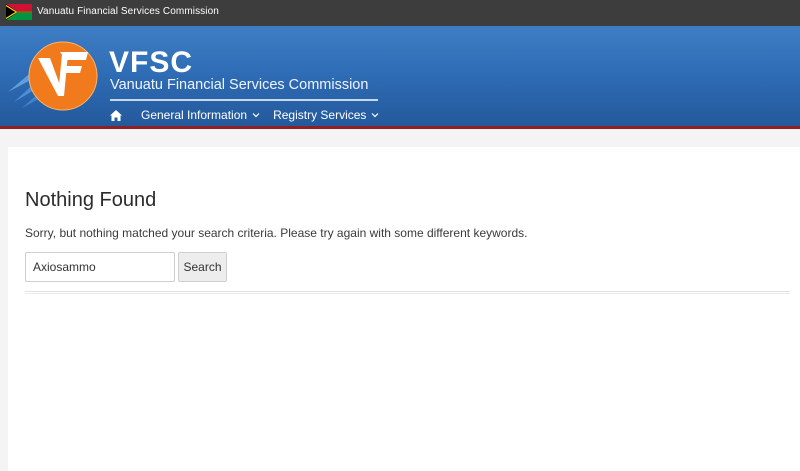  Describe the element at coordinates (100, 267) in the screenshot. I see `search-input` at that location.